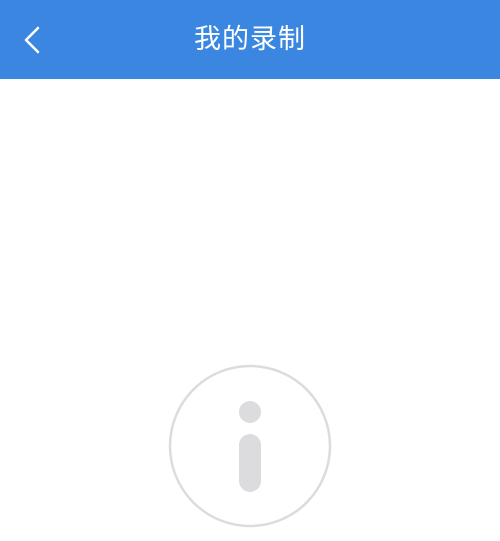 The width and height of the screenshot is (500, 541). I want to click on info-icon, so click(250, 446).